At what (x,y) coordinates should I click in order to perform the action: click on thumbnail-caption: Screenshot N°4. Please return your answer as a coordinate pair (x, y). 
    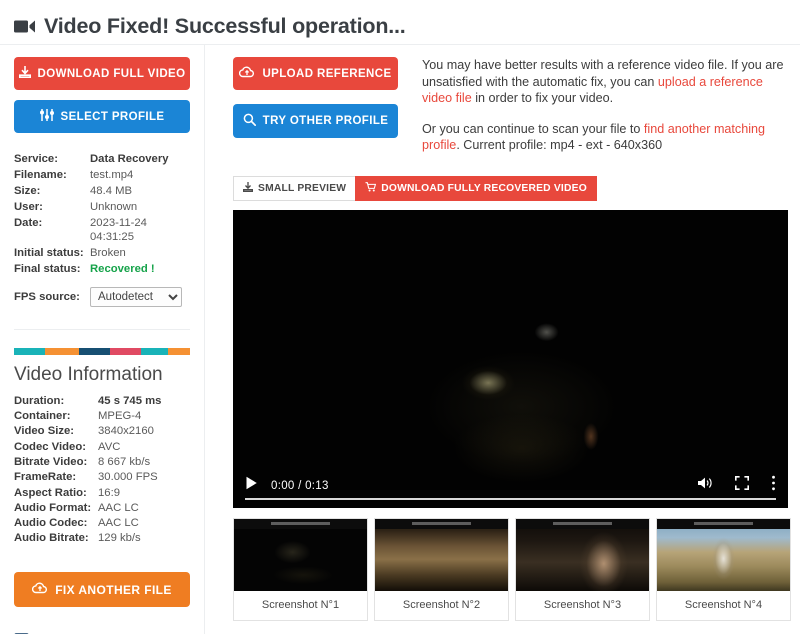
    Looking at the image, I should click on (723, 604).